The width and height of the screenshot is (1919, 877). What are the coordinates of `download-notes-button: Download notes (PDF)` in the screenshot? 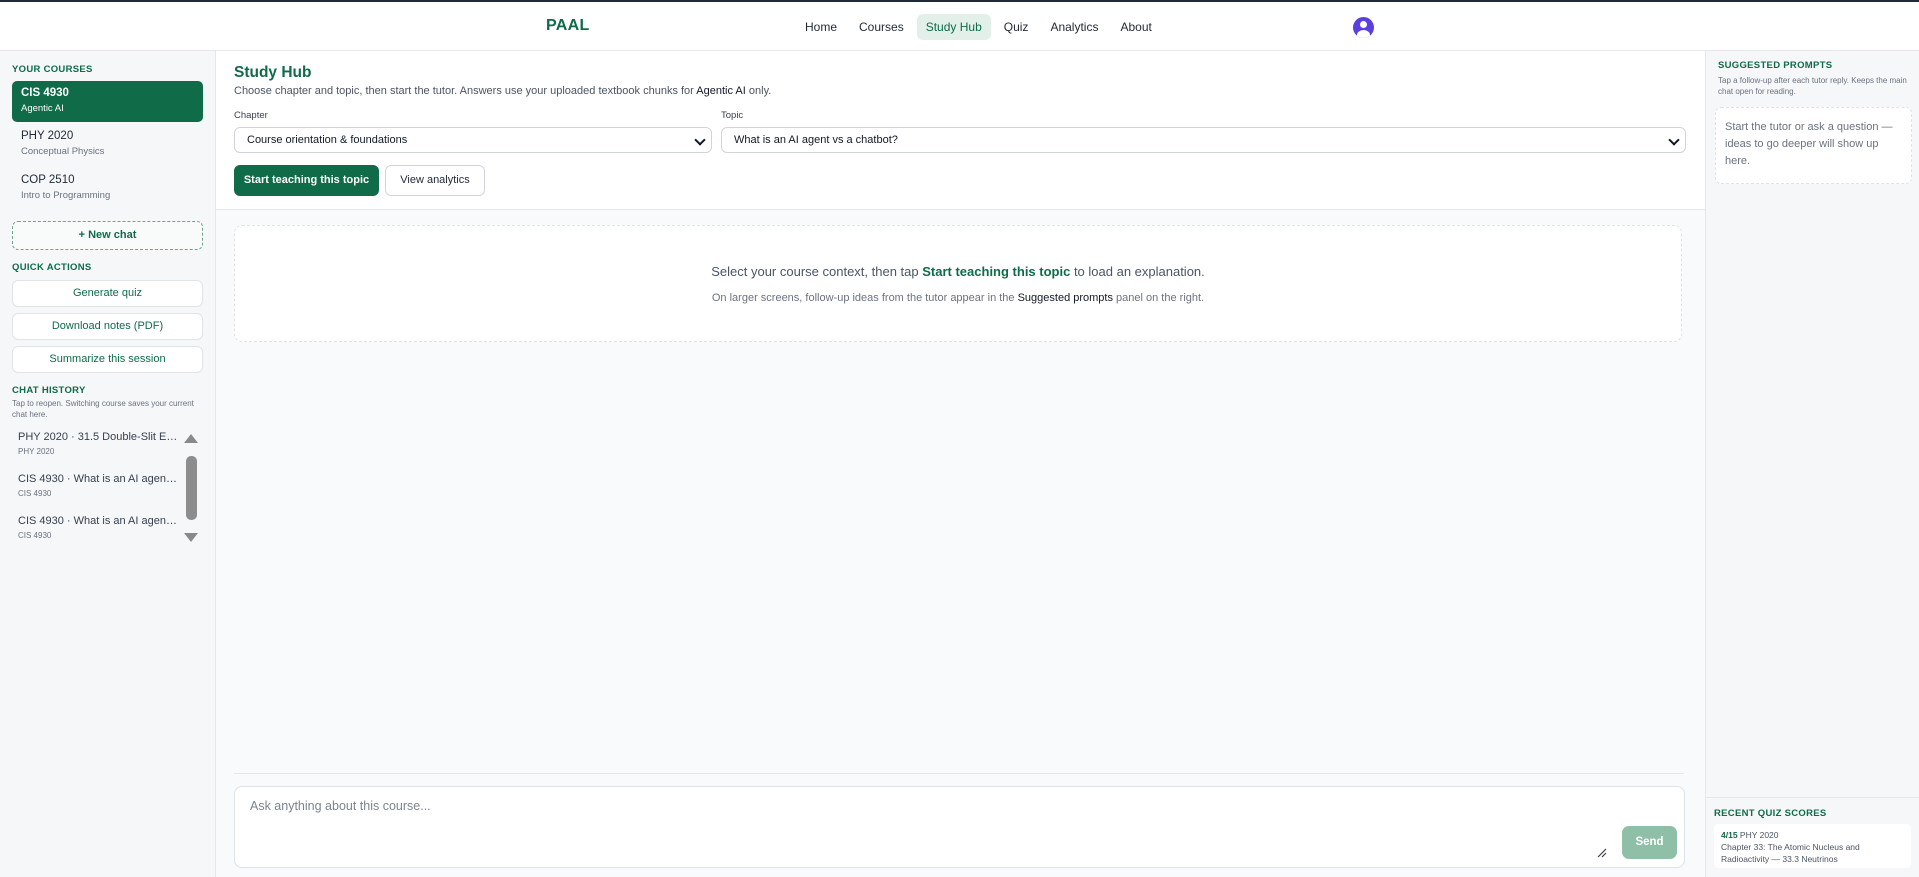 It's located at (107, 326).